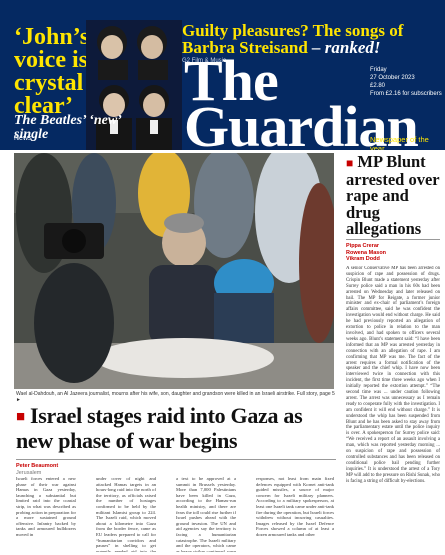 The width and height of the screenshot is (445, 555). What do you see at coordinates (350, 163) in the screenshot?
I see `side-headline-marker-icon: ■` at bounding box center [350, 163].